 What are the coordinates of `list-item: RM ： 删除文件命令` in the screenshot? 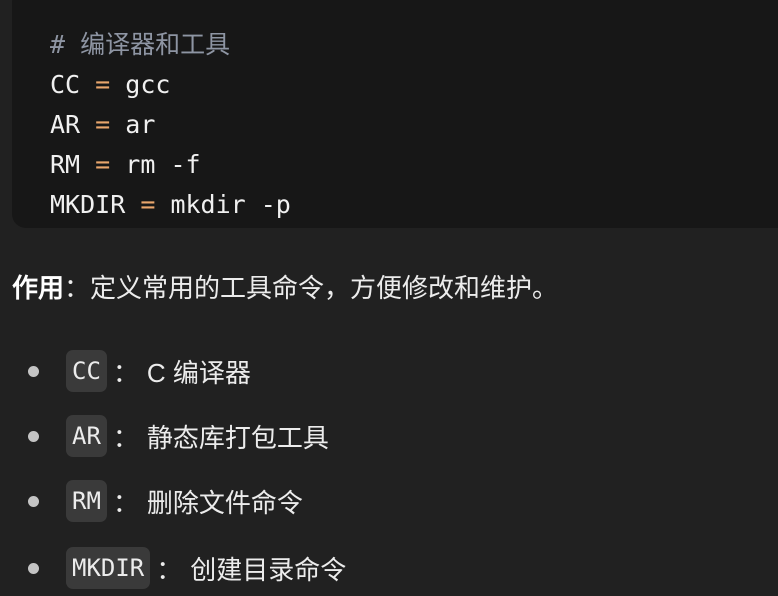 It's located at (165, 501).